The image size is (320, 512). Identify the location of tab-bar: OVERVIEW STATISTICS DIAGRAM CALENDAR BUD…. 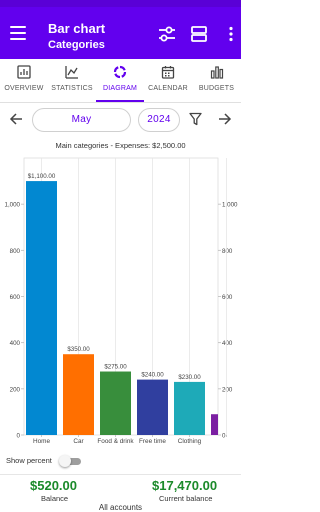
(120, 81).